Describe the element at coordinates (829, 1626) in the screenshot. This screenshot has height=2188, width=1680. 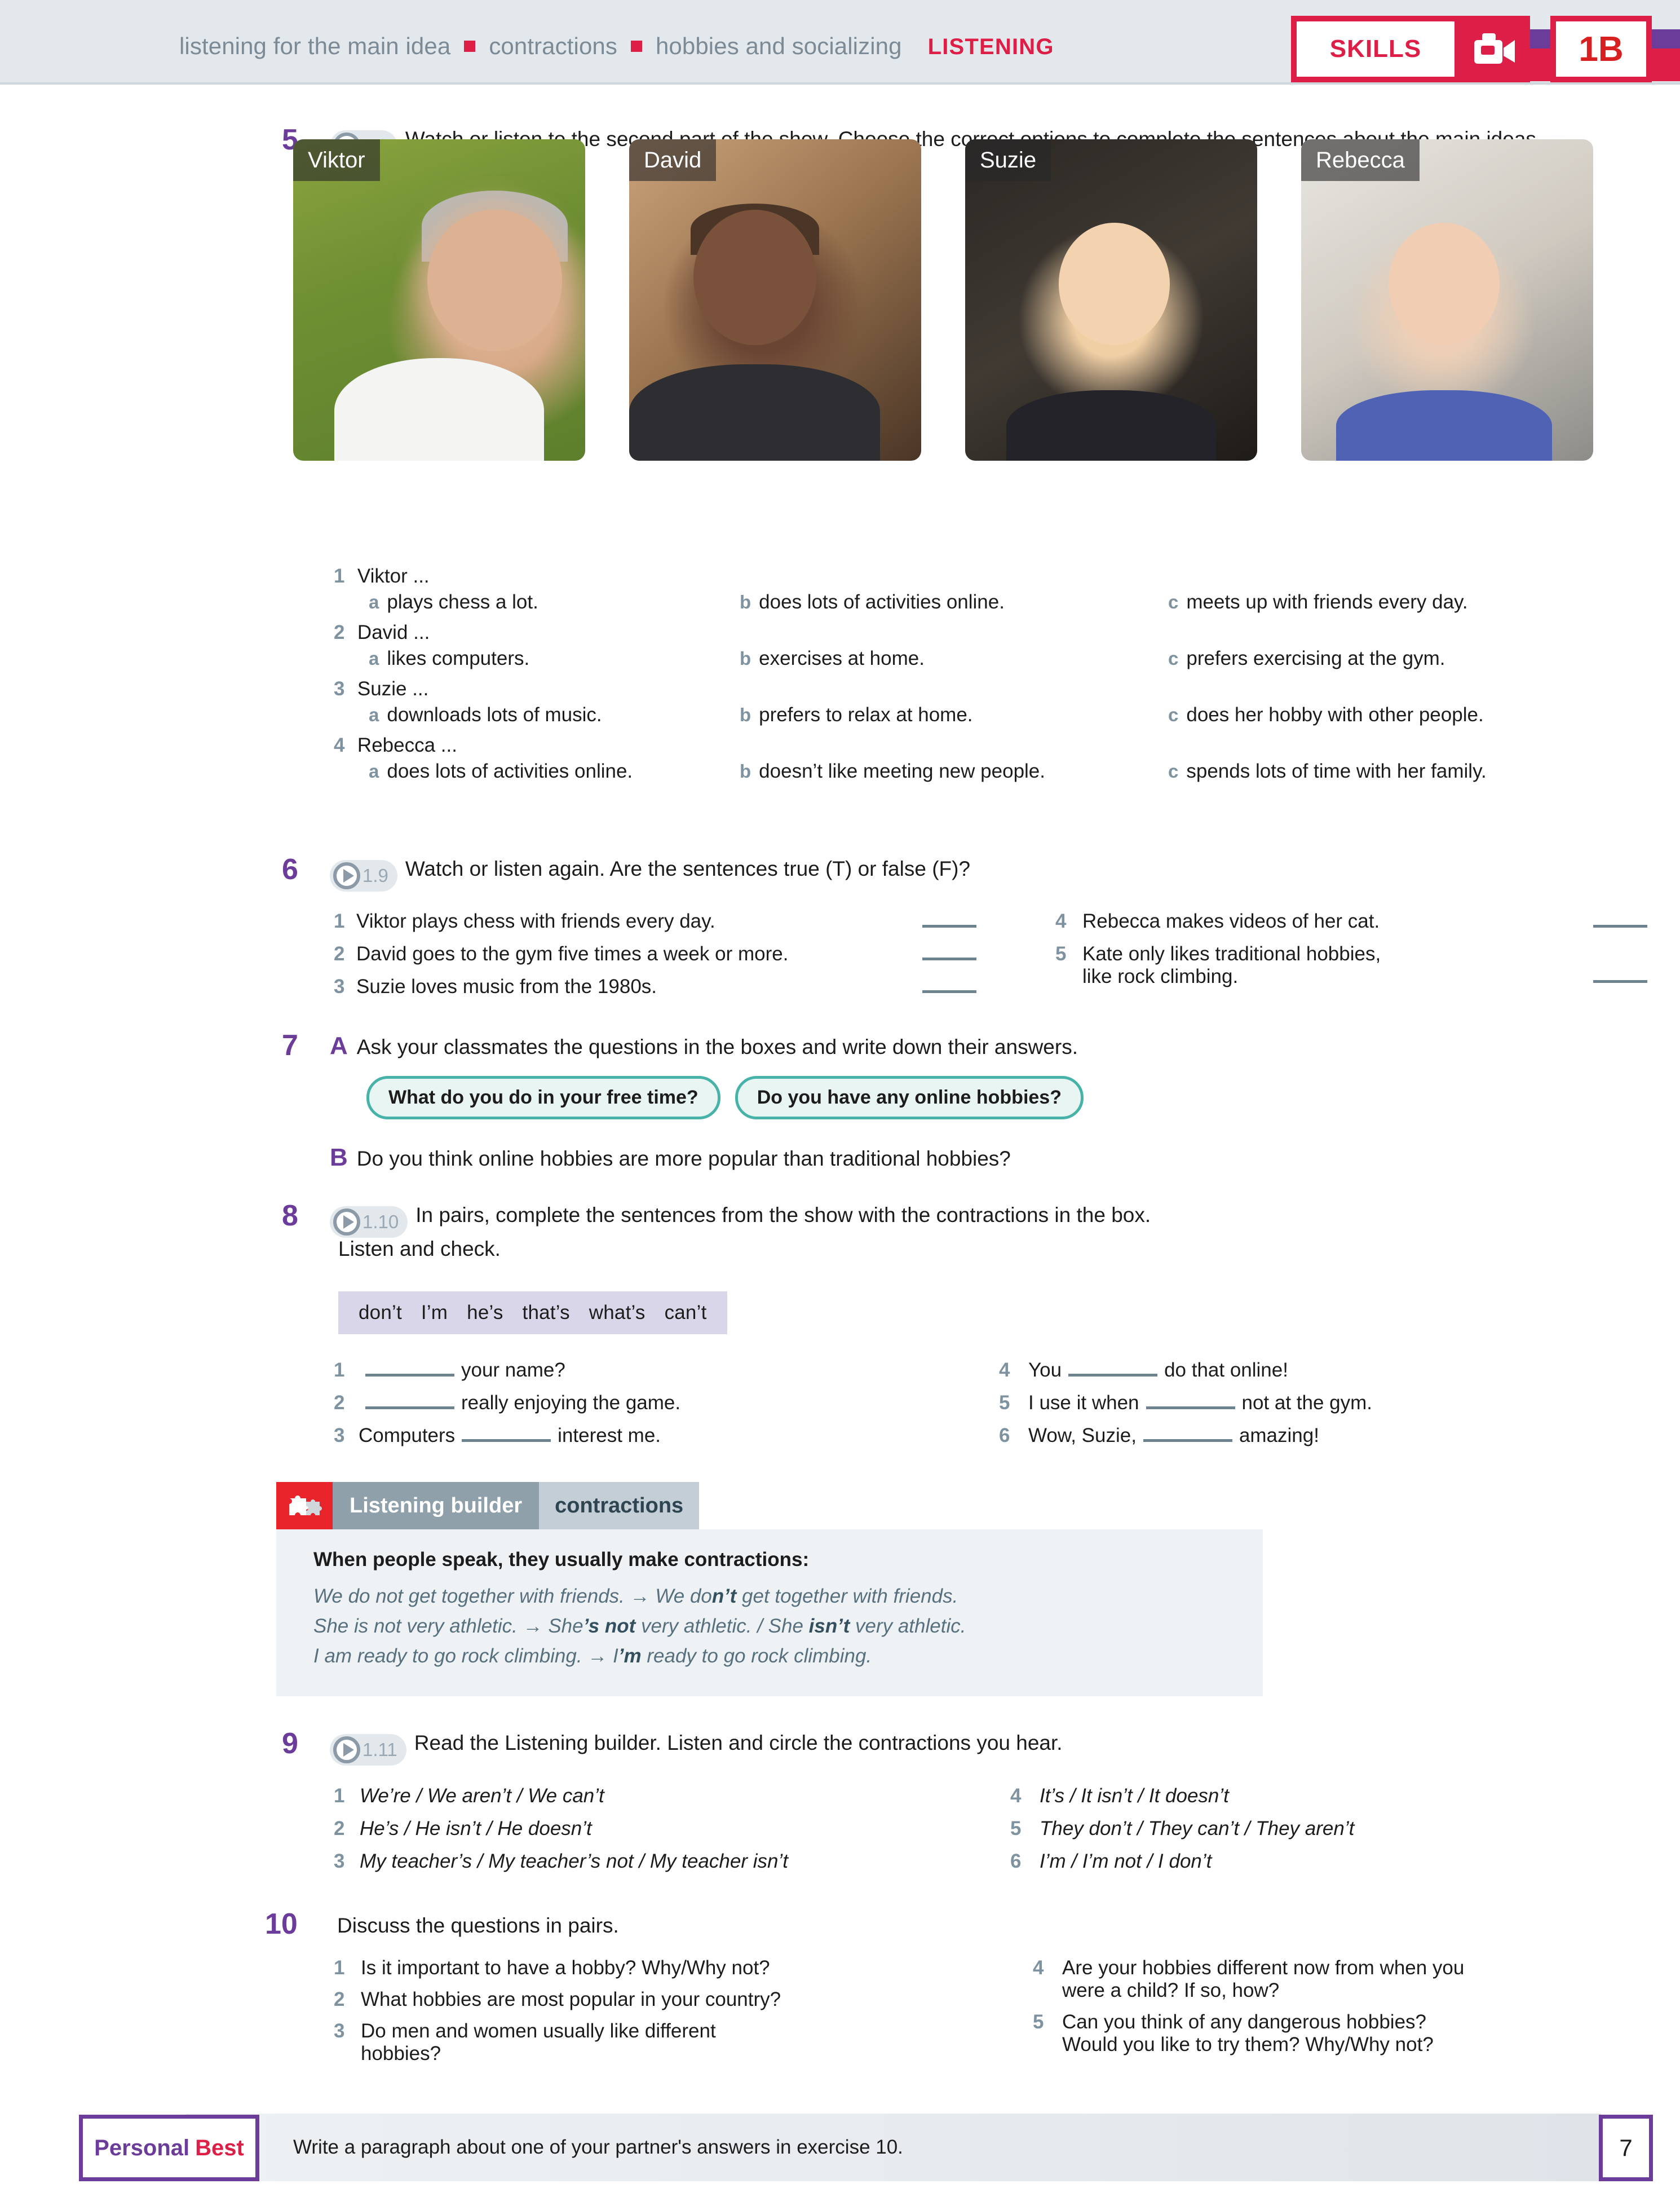
I see `example-contraction-2: isn’t` at that location.